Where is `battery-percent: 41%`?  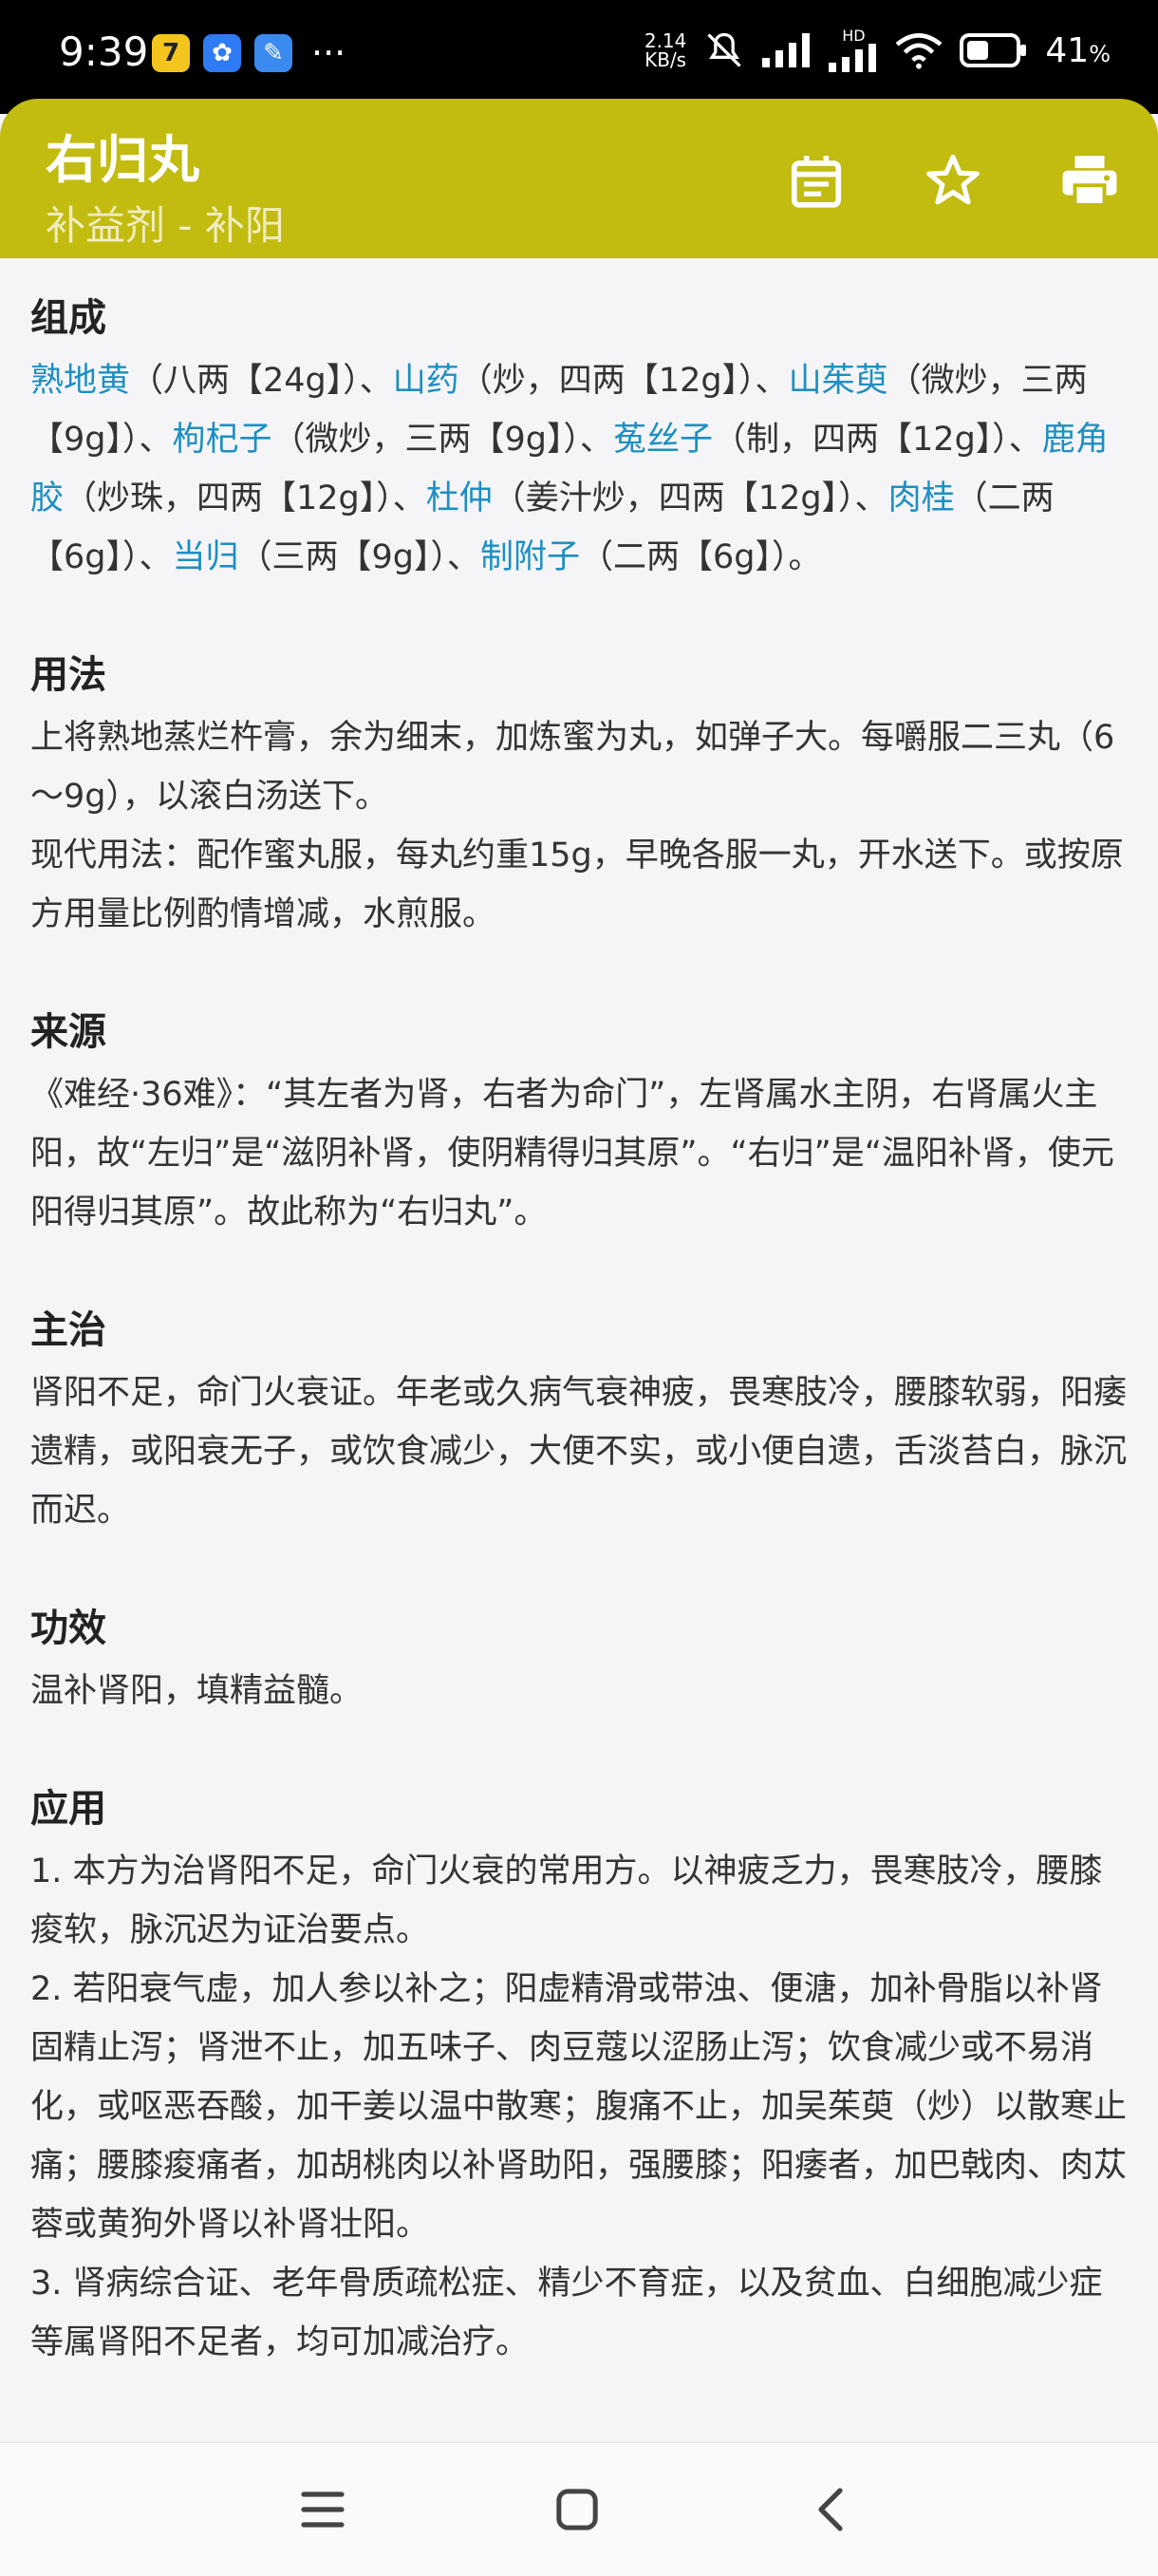 battery-percent: 41% is located at coordinates (1078, 50).